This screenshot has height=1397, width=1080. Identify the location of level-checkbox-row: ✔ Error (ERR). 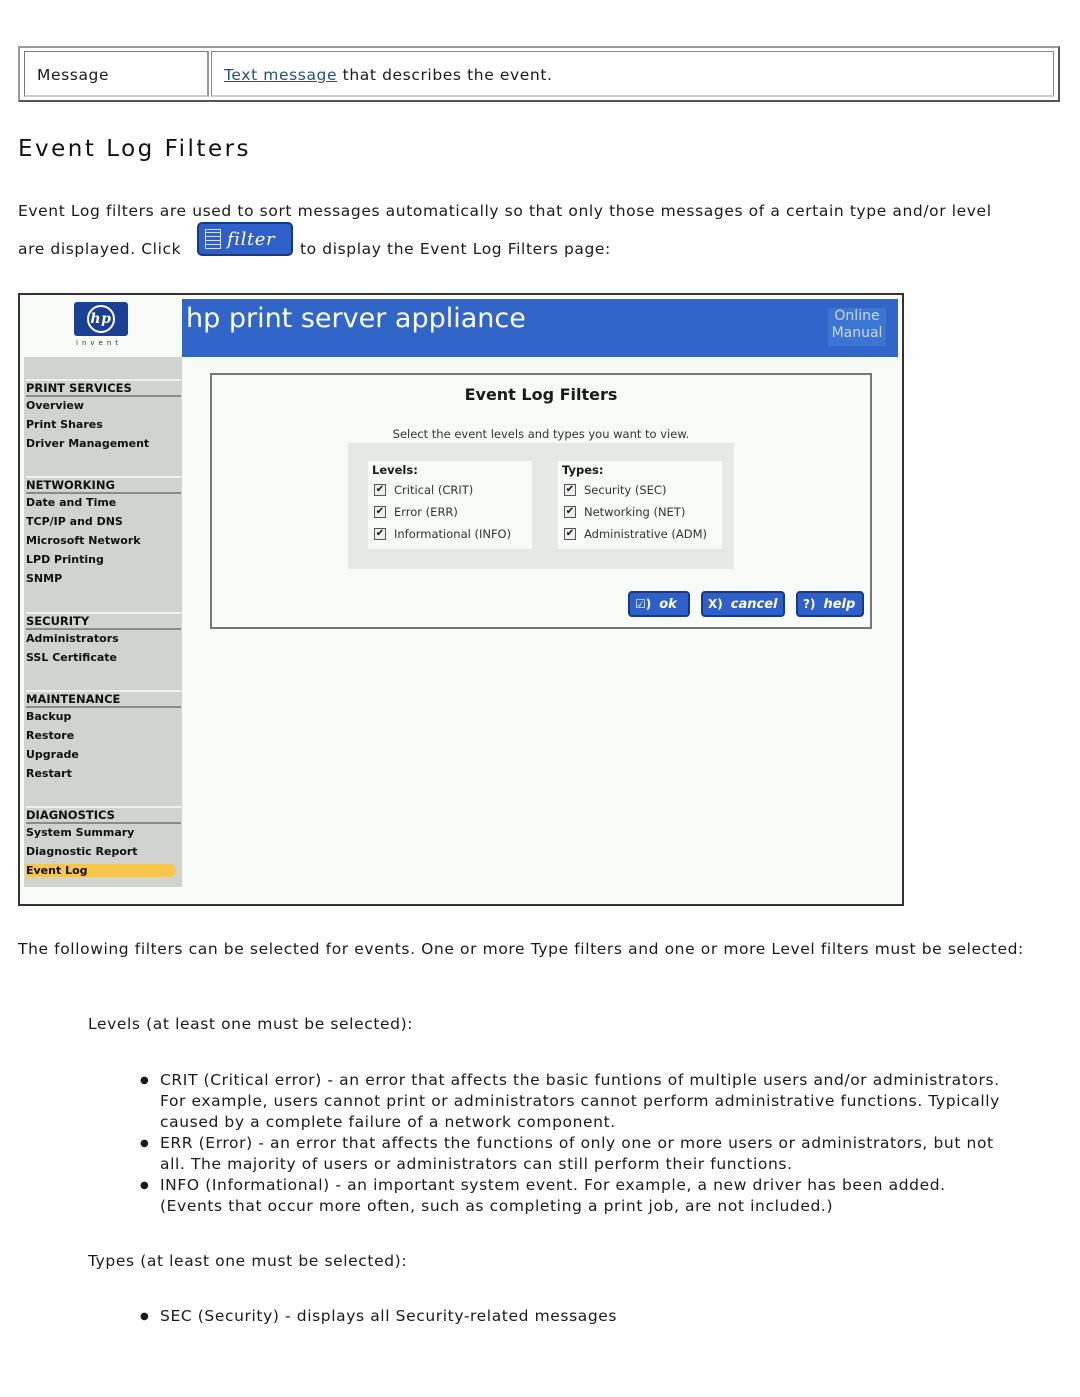
(416, 512).